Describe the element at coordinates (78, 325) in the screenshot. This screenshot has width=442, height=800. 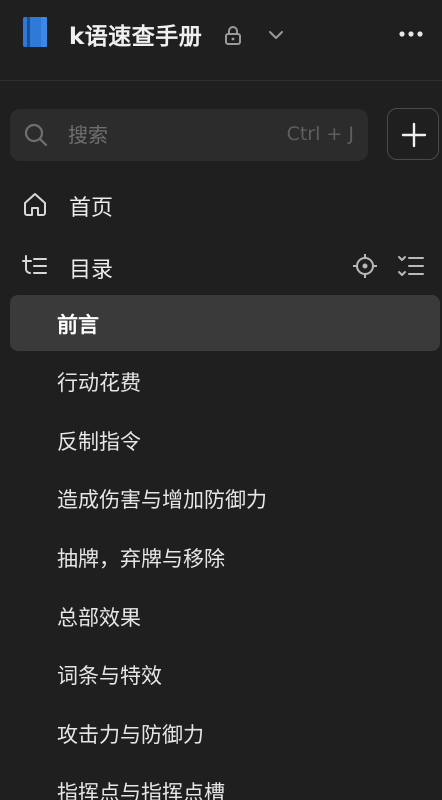
I see `toc-item-label: 前言` at that location.